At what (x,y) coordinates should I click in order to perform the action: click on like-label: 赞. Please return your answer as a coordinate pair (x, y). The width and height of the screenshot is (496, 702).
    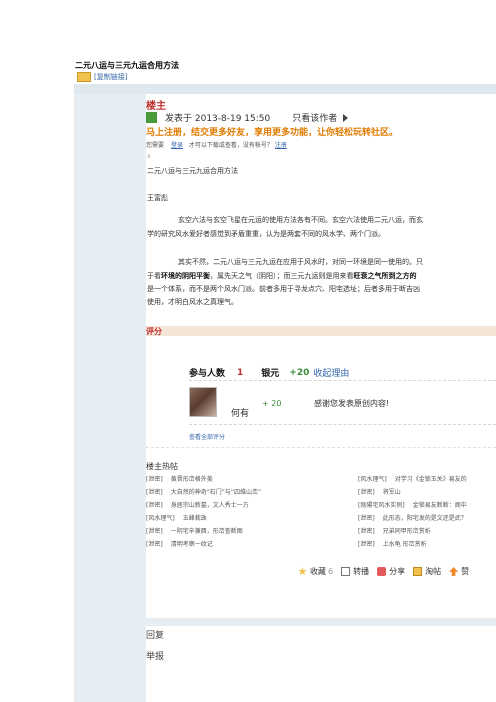
    Looking at the image, I should click on (465, 571).